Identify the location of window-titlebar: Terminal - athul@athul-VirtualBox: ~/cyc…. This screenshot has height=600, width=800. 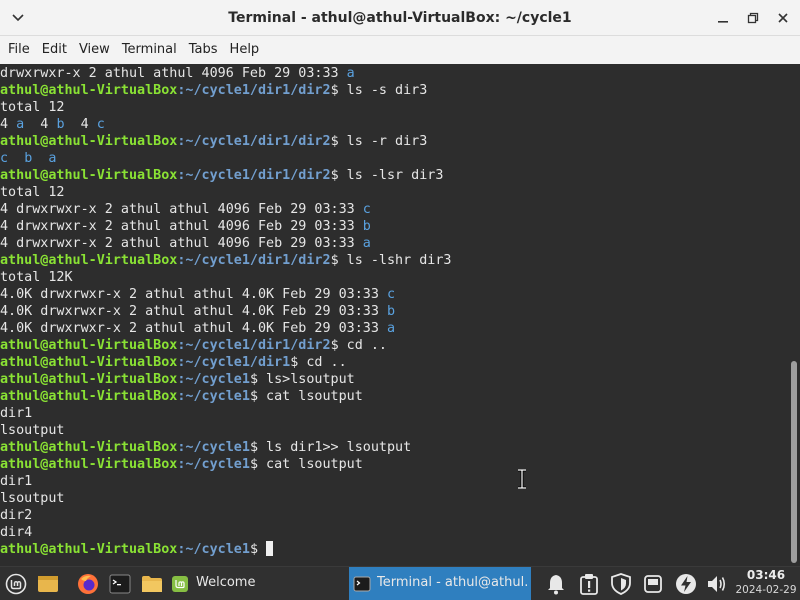
(400, 18).